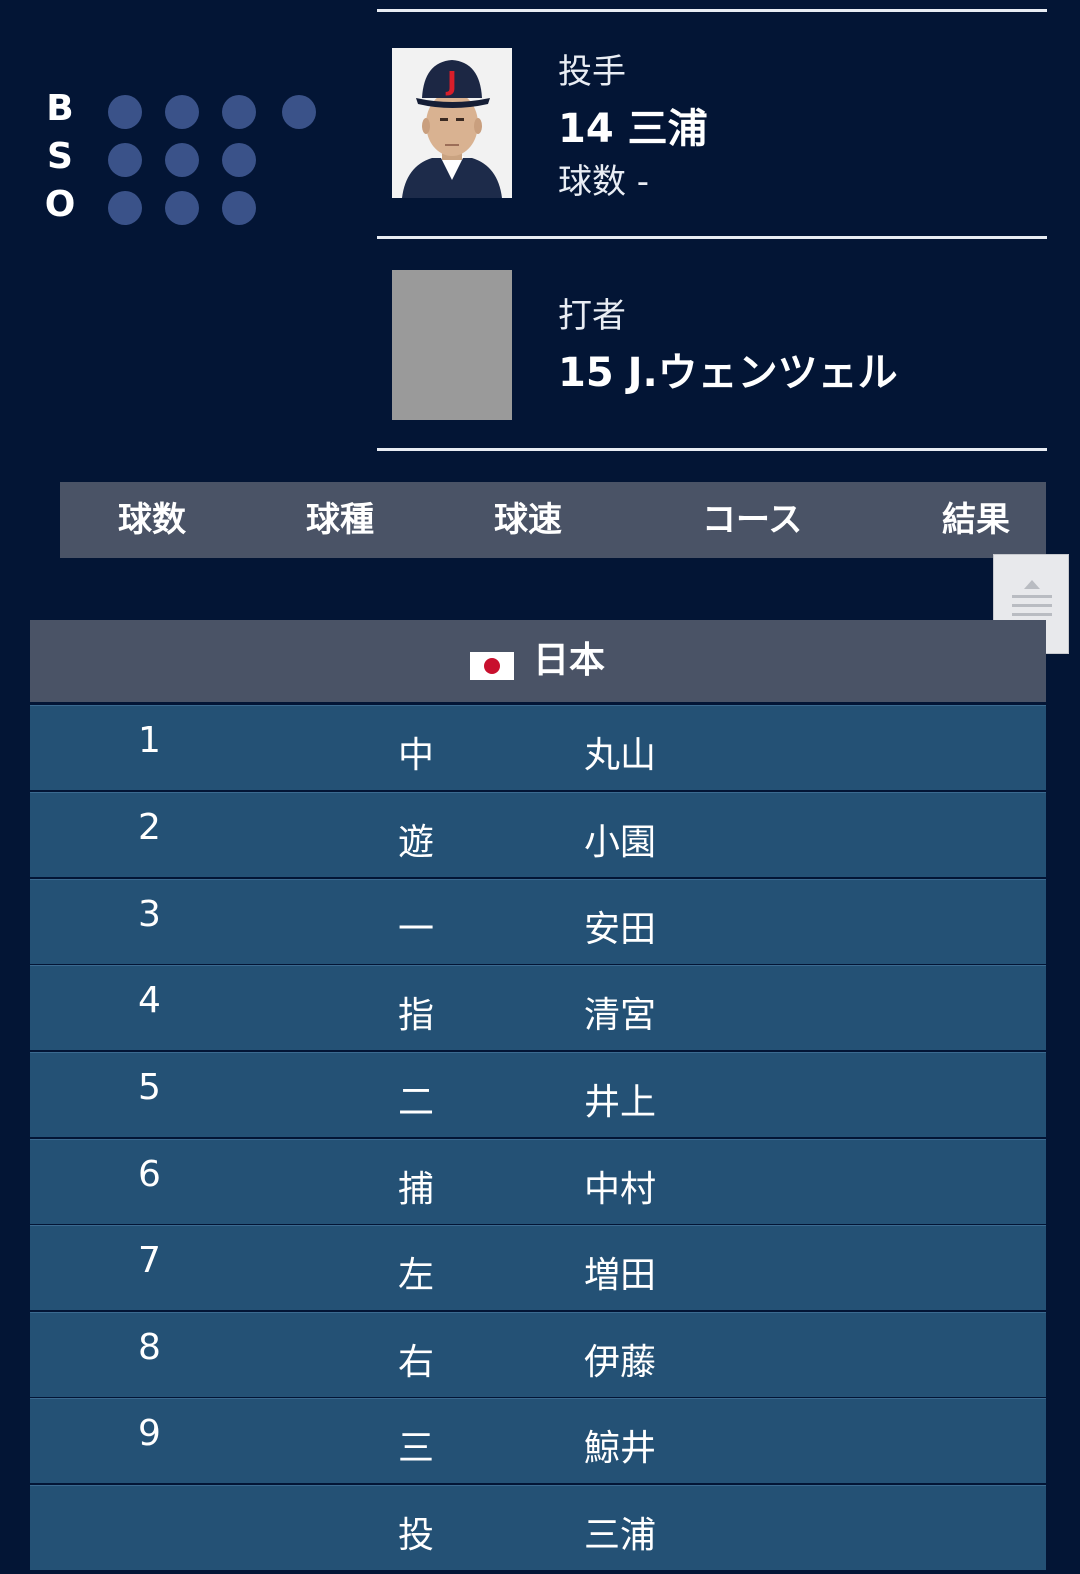 Image resolution: width=1080 pixels, height=1574 pixels. What do you see at coordinates (538, 1267) in the screenshot?
I see `lineup-row: 7 左 増田` at bounding box center [538, 1267].